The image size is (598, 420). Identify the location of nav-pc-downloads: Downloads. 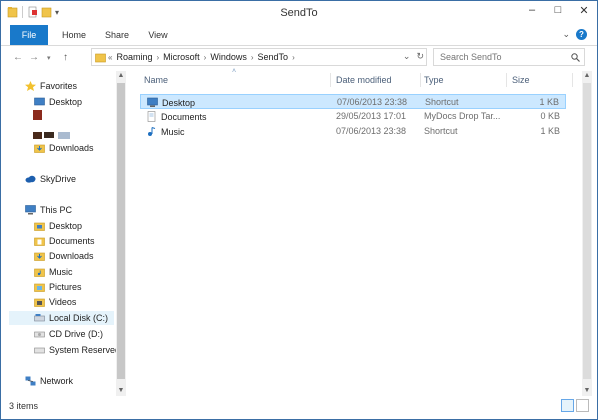
(90, 256).